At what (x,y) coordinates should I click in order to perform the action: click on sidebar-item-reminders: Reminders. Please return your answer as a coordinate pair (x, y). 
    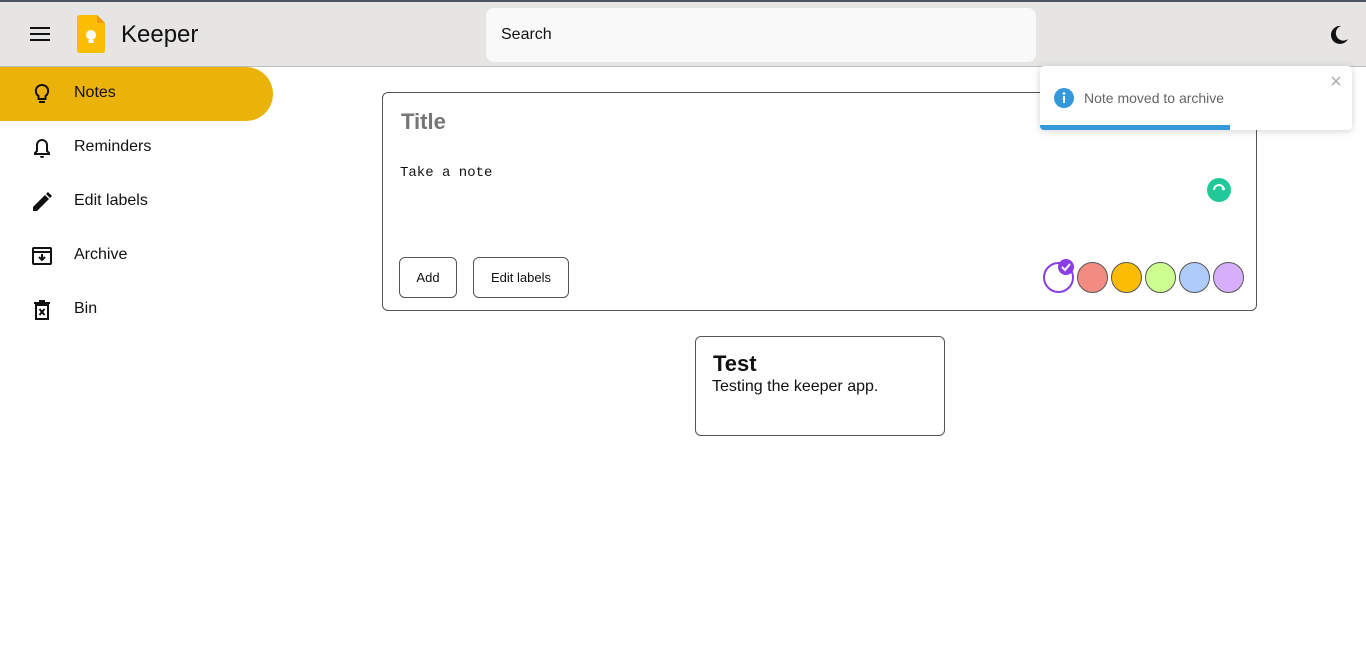
    Looking at the image, I should click on (137, 148).